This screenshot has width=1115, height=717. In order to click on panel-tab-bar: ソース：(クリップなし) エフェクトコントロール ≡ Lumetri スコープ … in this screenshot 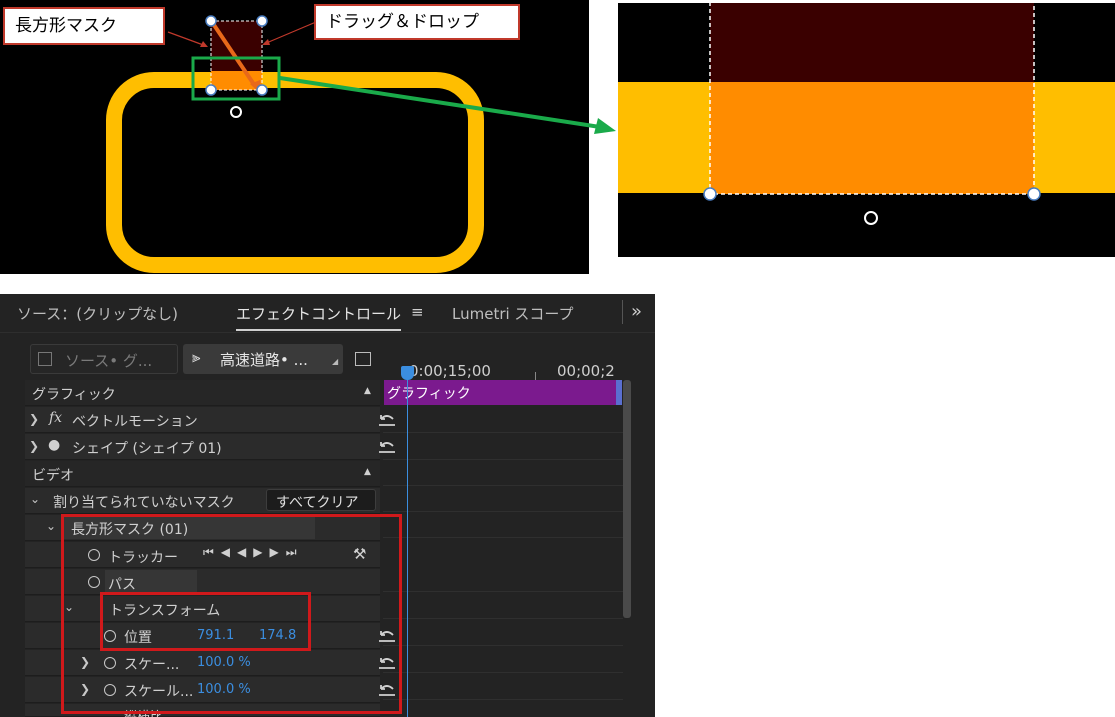, I will do `click(327, 313)`.